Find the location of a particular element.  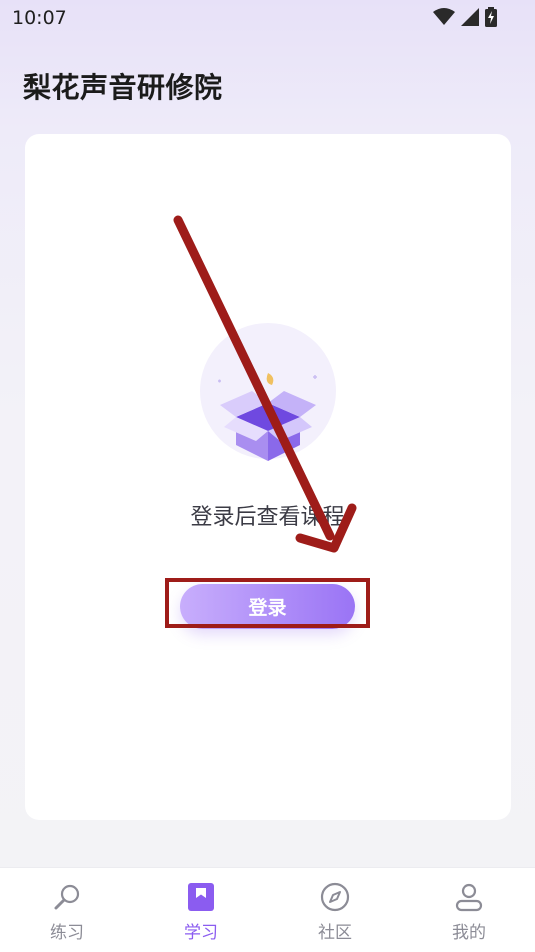

empty-state-message: 登录后查看课程 is located at coordinates (267, 517).